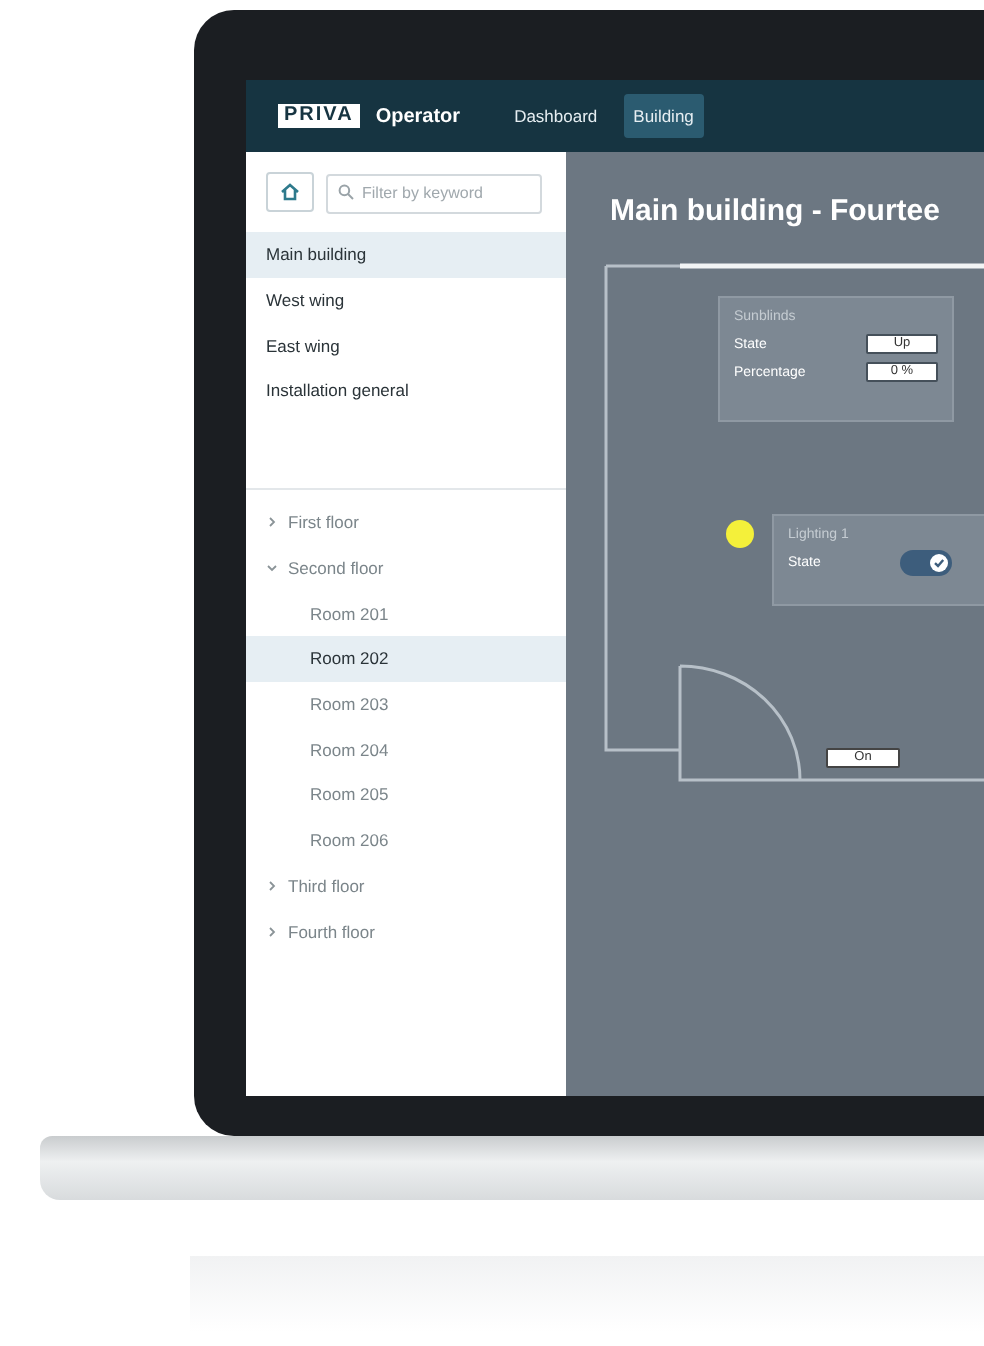 This screenshot has width=984, height=1346. Describe the element at coordinates (406, 613) in the screenshot. I see `room-item: Room 201` at that location.